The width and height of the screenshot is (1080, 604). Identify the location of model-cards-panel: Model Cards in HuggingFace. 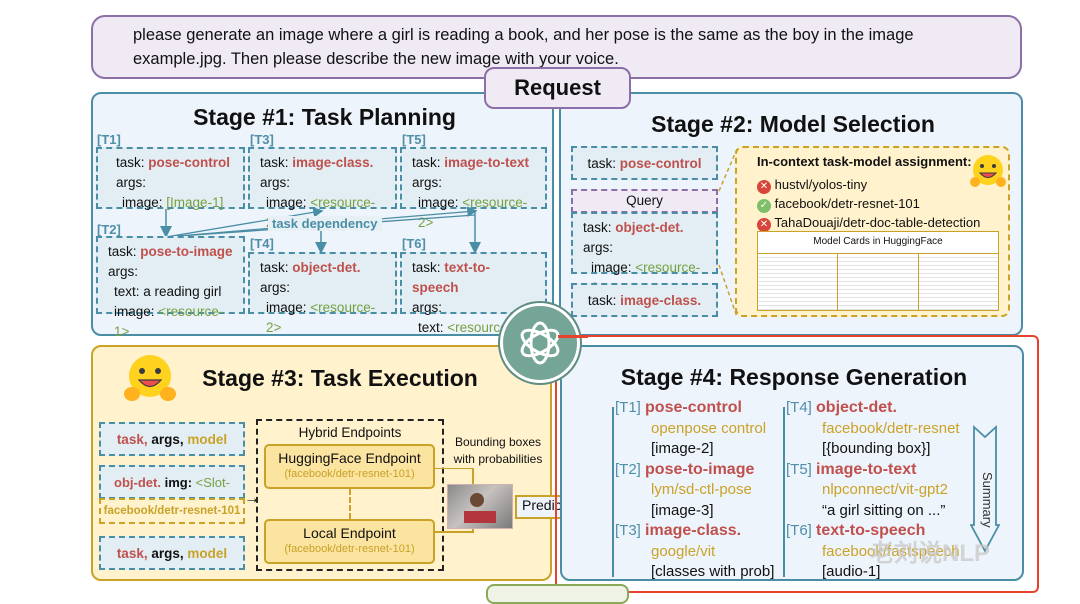
(878, 271).